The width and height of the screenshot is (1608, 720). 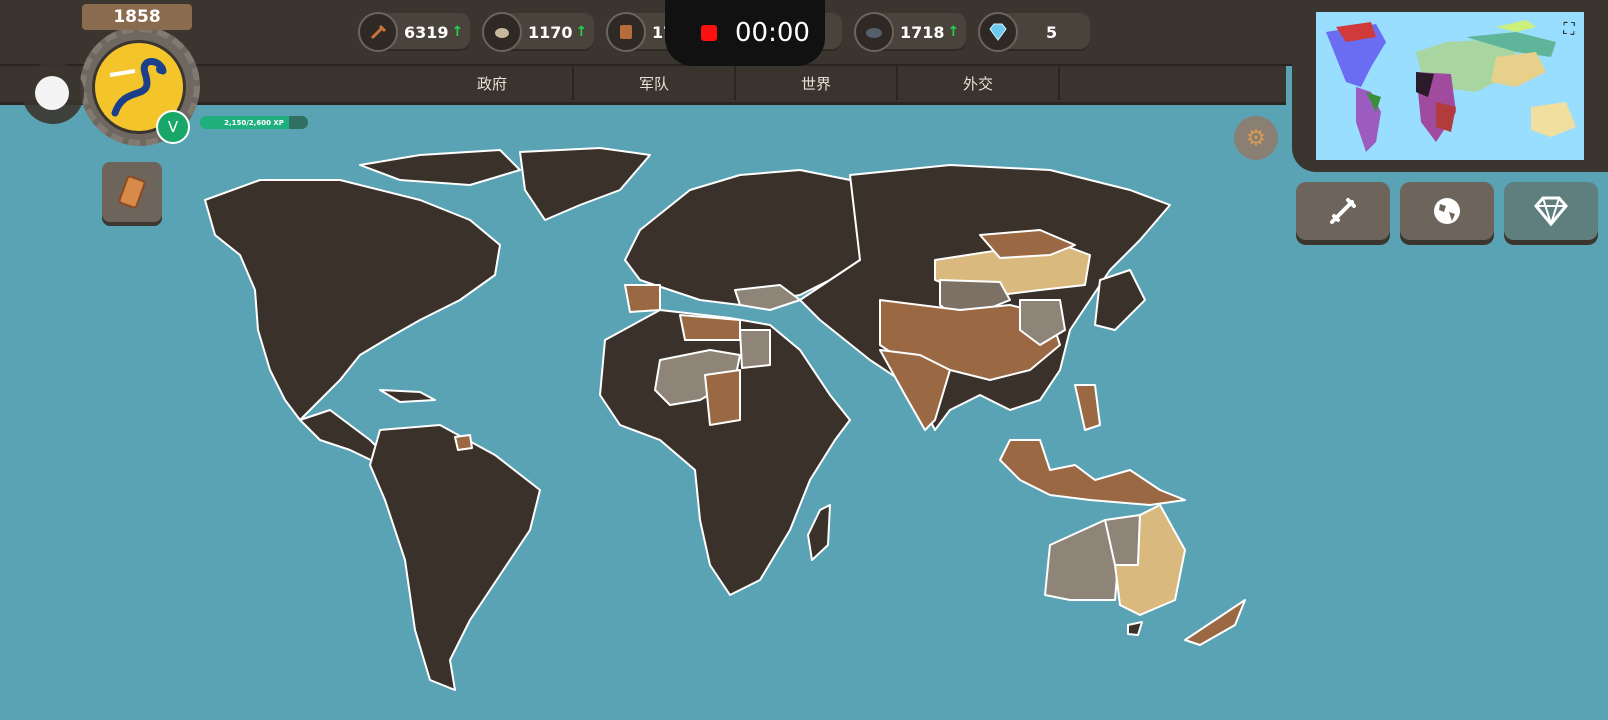 I want to click on tab-world: 世界, so click(x=817, y=83).